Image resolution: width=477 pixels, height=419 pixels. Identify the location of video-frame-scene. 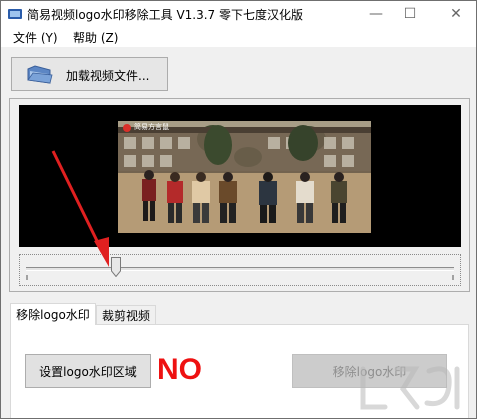
(244, 177).